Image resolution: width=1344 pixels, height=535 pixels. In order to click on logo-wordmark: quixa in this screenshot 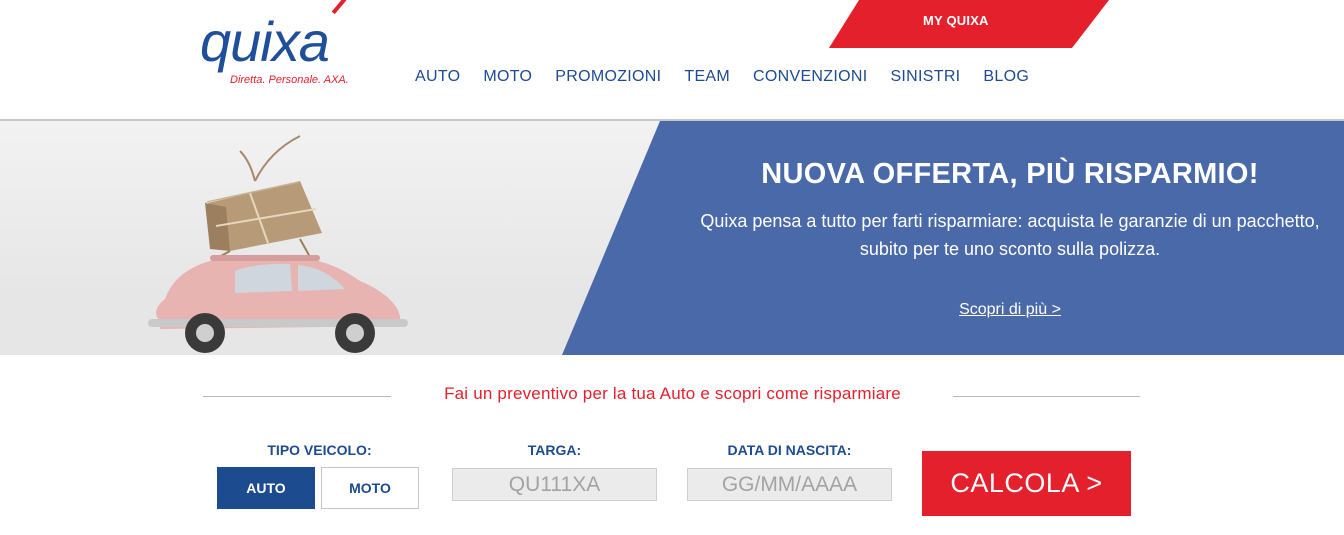, I will do `click(265, 41)`.